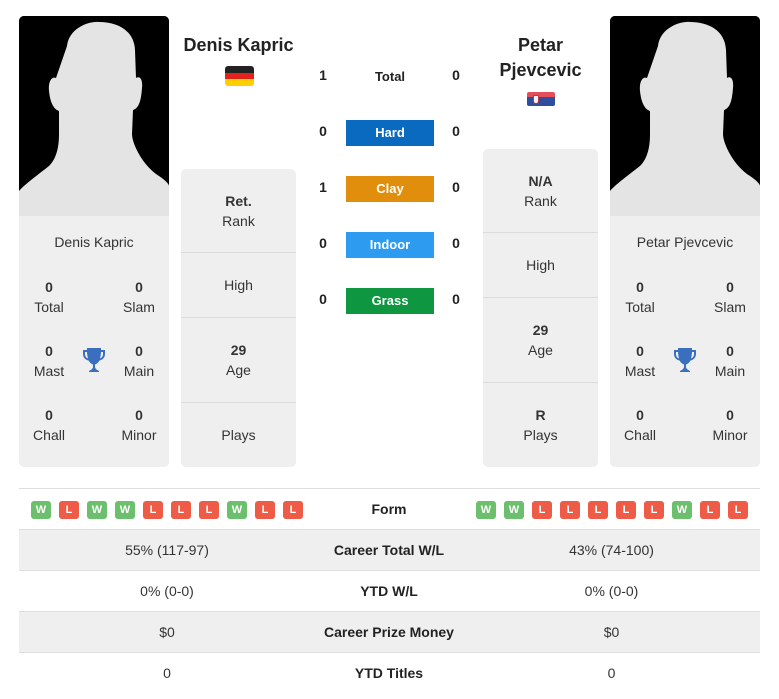 The width and height of the screenshot is (779, 699). I want to click on player1-card-name: Denis Kapric, so click(94, 242).